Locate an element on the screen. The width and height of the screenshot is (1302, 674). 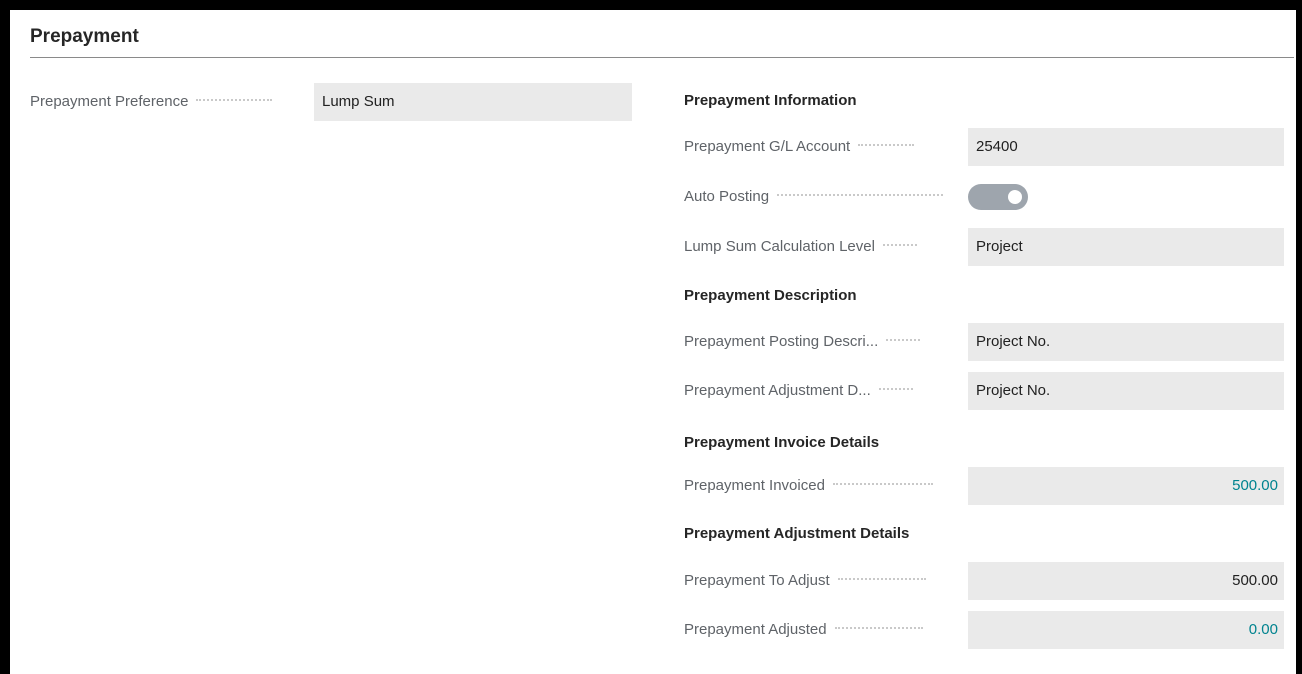
field-prepayment-to-adjust: Prepayment To Adjust 500.00 is located at coordinates (984, 581).